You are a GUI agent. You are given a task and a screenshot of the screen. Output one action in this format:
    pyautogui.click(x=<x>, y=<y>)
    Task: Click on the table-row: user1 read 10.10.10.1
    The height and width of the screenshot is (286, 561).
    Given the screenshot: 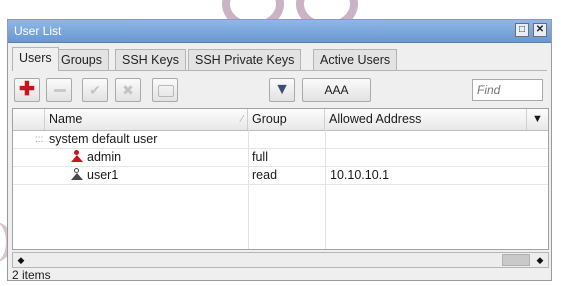 What is the action you would take?
    pyautogui.click(x=280, y=175)
    